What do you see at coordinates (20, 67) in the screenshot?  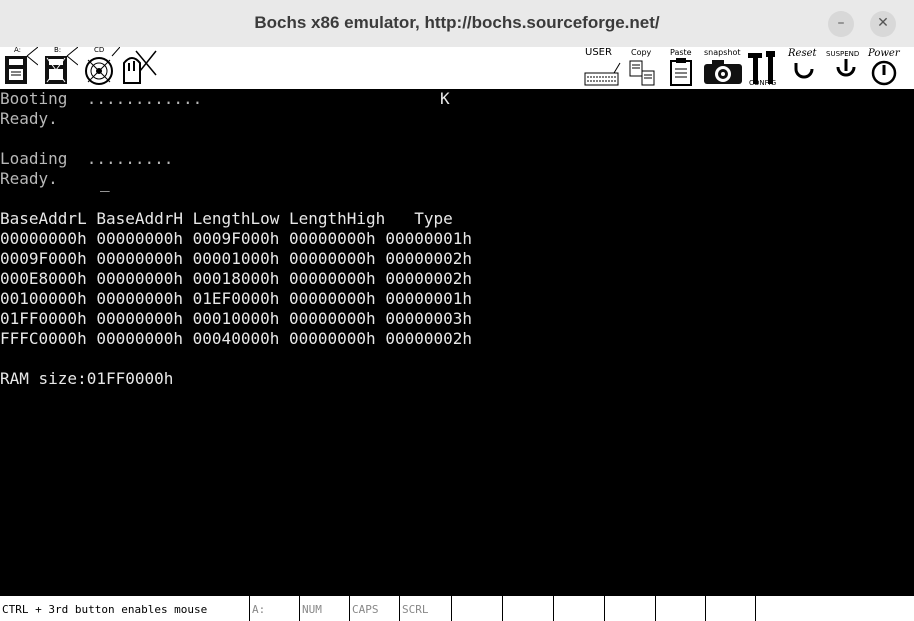 I see `floppy-a-button: A:` at bounding box center [20, 67].